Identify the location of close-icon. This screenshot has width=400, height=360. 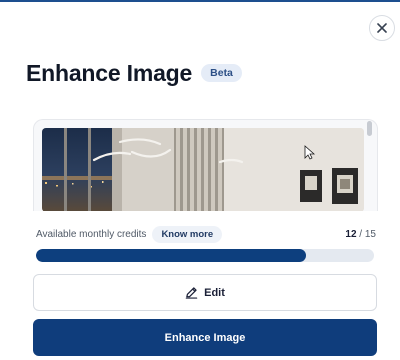
(382, 28).